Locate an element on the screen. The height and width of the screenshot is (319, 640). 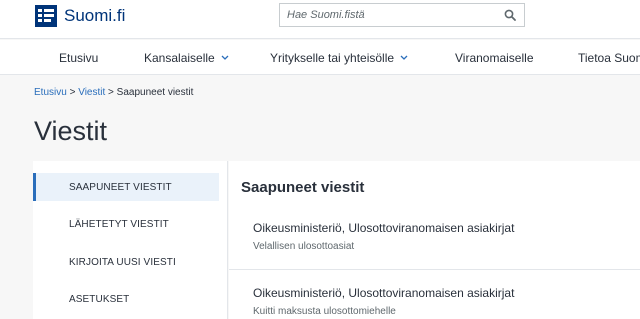
nav-item-label: Kansalaiselle is located at coordinates (179, 58).